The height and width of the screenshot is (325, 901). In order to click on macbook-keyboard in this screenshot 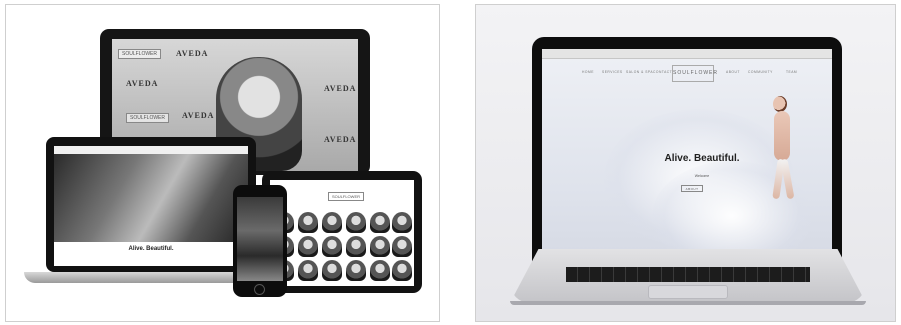, I will do `click(688, 274)`.